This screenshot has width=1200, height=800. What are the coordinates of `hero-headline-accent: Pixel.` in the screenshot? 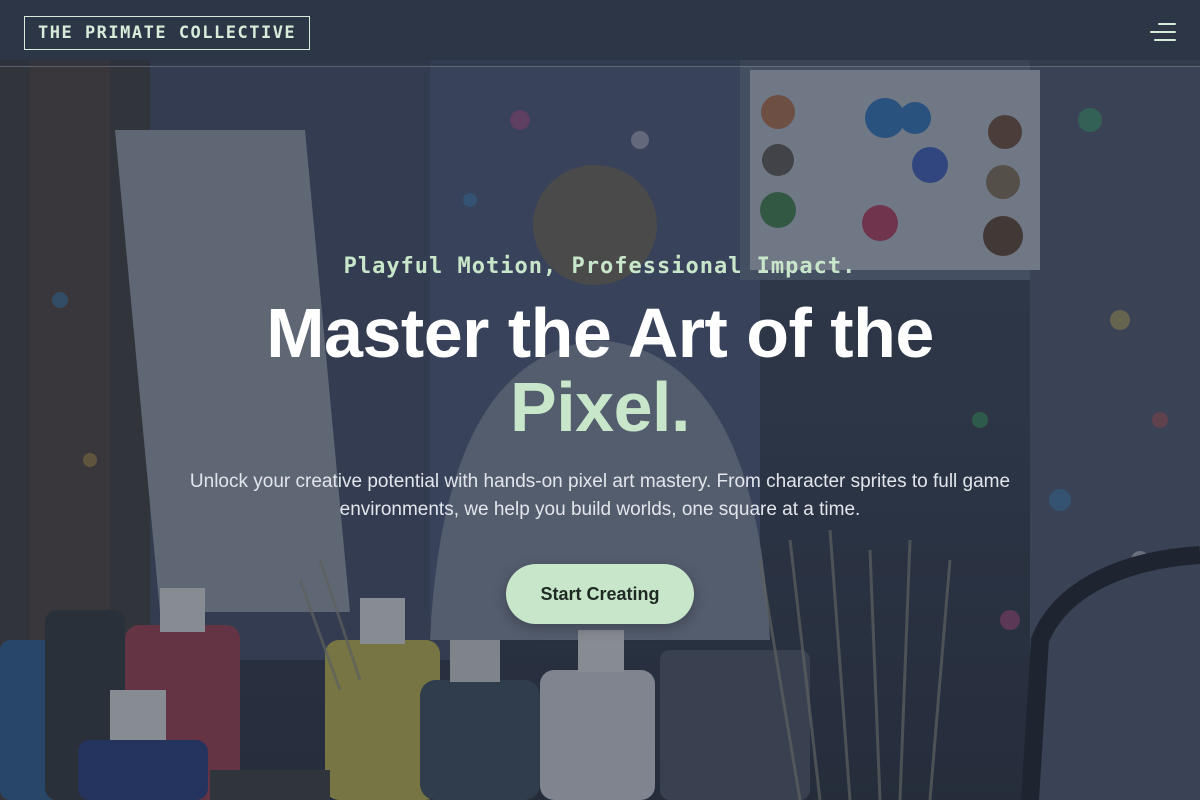 It's located at (600, 407).